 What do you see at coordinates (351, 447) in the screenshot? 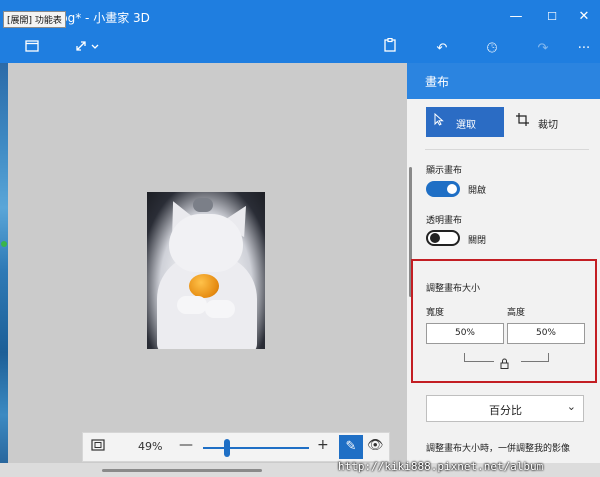
I see `pen-icon: ✎` at bounding box center [351, 447].